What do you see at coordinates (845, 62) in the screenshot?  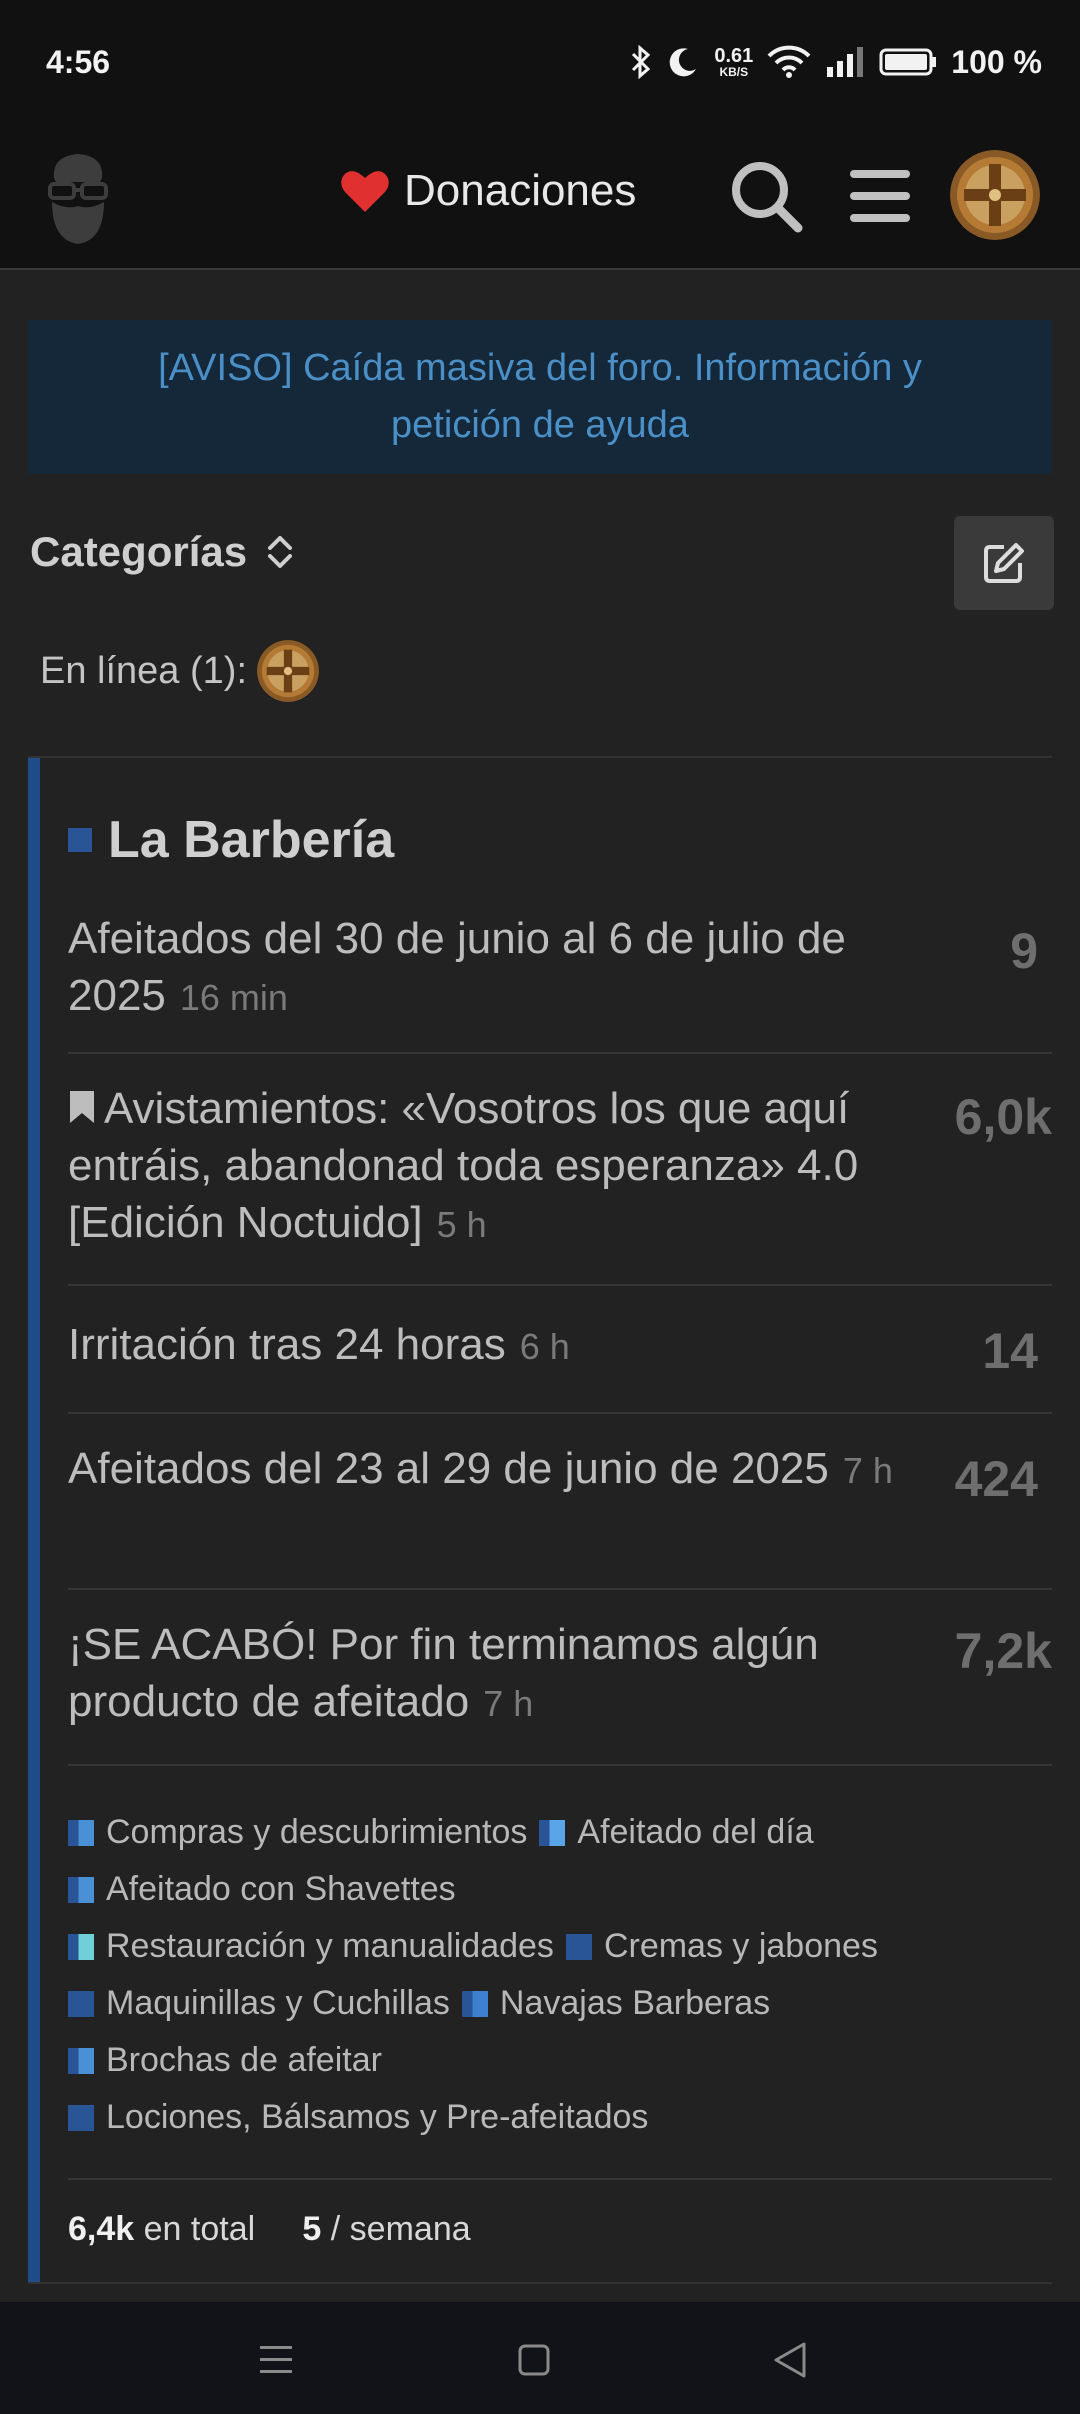 I see `signal-bars-icon` at bounding box center [845, 62].